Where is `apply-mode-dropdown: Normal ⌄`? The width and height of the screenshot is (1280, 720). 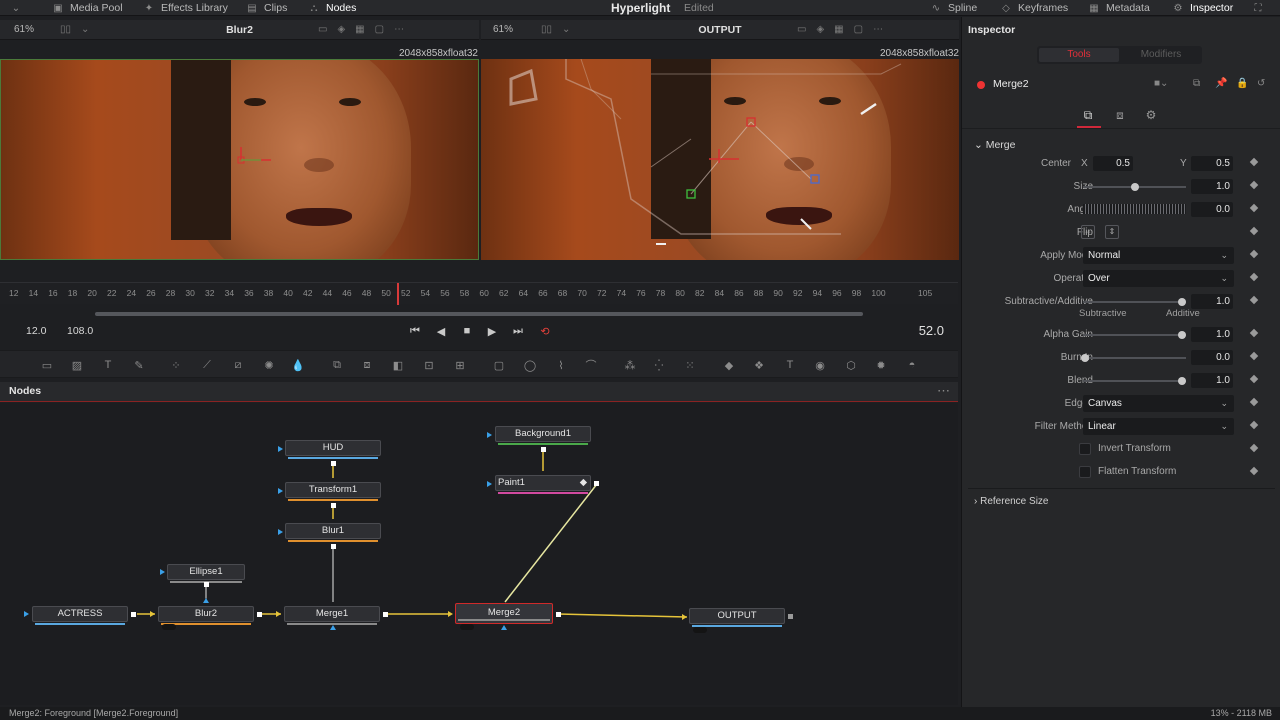 apply-mode-dropdown: Normal ⌄ is located at coordinates (1158, 255).